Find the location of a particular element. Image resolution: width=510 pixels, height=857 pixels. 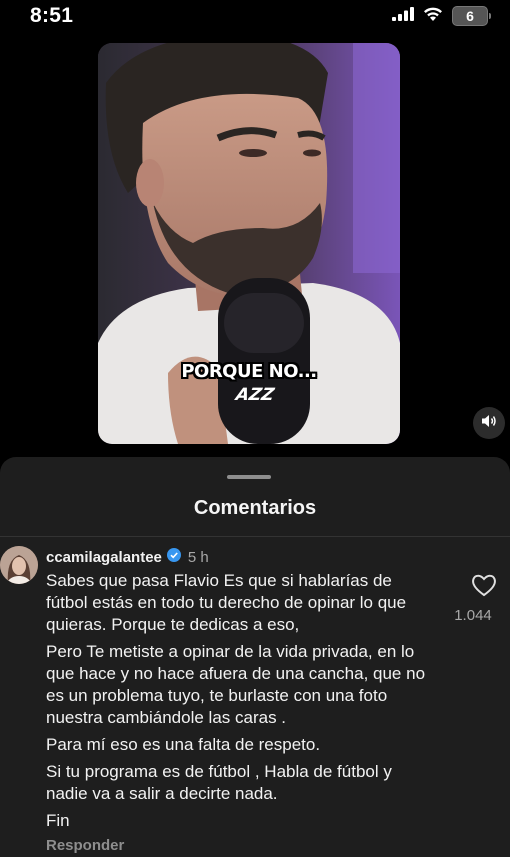

signal-icon is located at coordinates (403, 16).